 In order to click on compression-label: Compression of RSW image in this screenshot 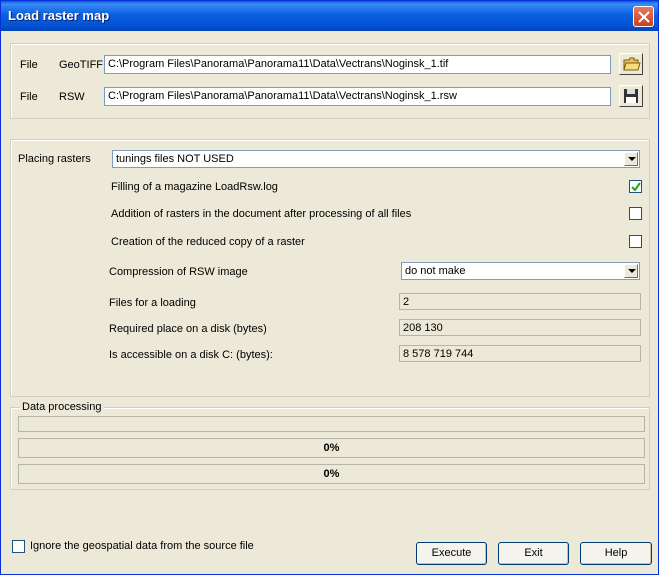, I will do `click(178, 272)`.